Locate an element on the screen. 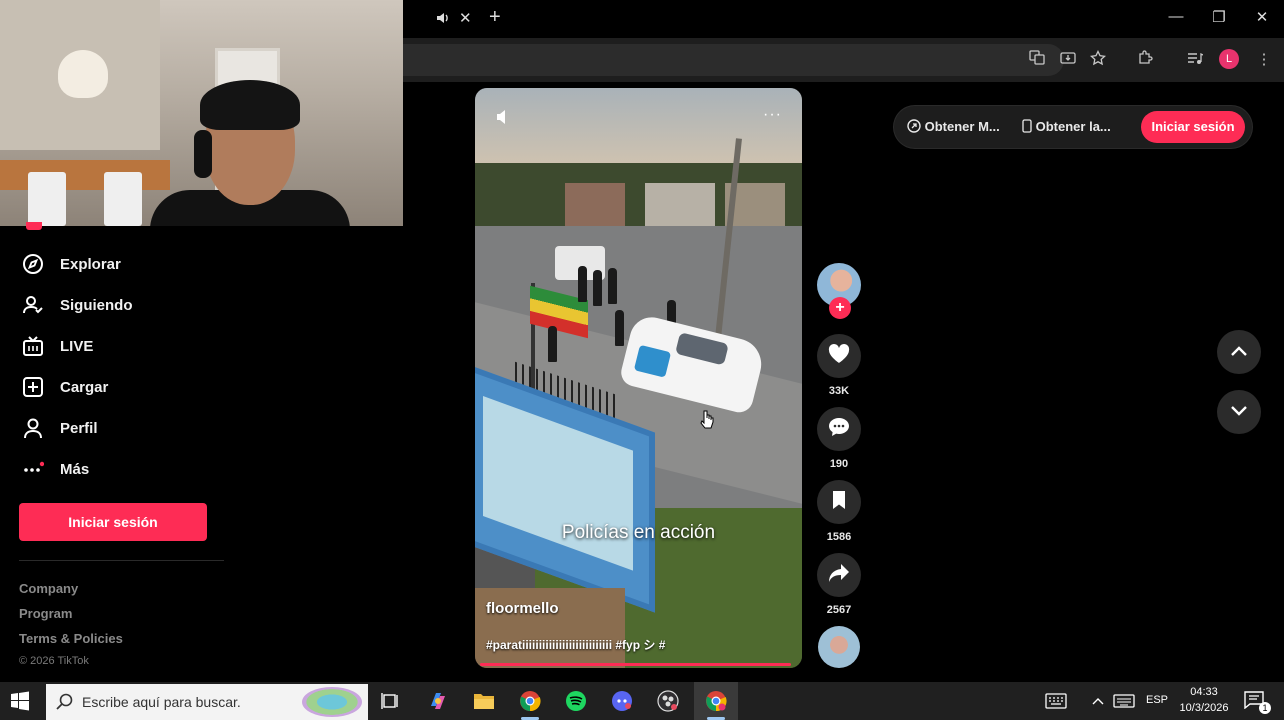 This screenshot has width=1284, height=720. share-button is located at coordinates (839, 575).